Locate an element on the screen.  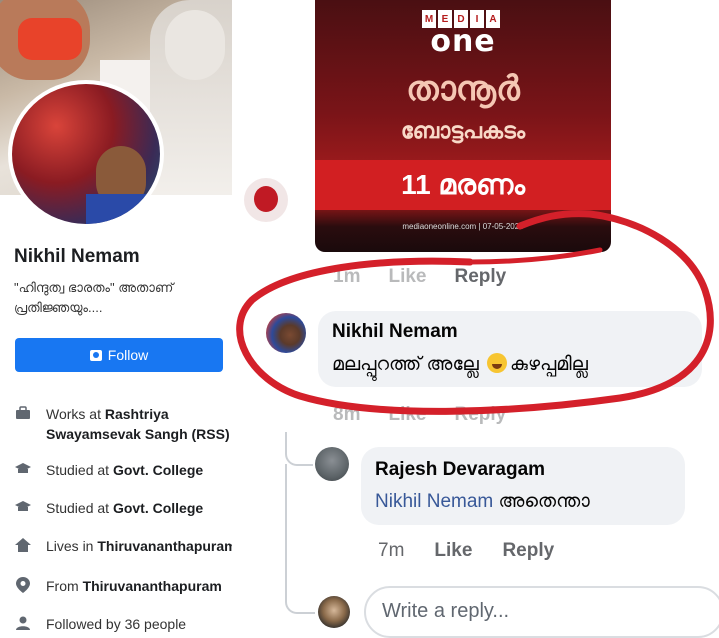
info-prefix: Lives in is located at coordinates (72, 546).